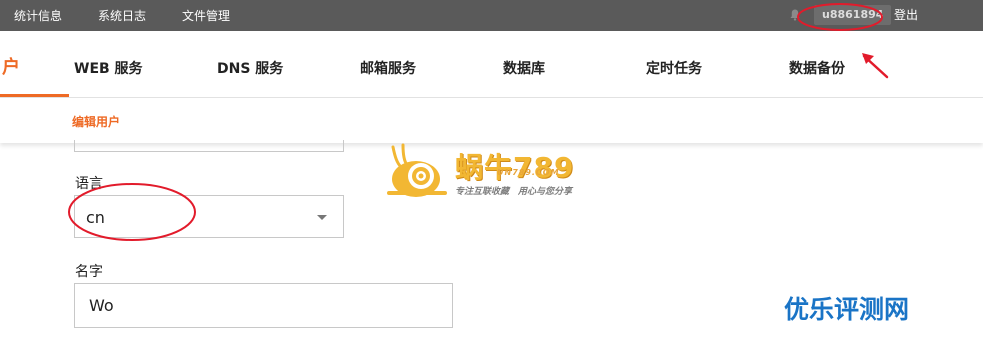 This screenshot has width=983, height=345. What do you see at coordinates (817, 68) in the screenshot?
I see `nav-item-backup: 数据备份` at bounding box center [817, 68].